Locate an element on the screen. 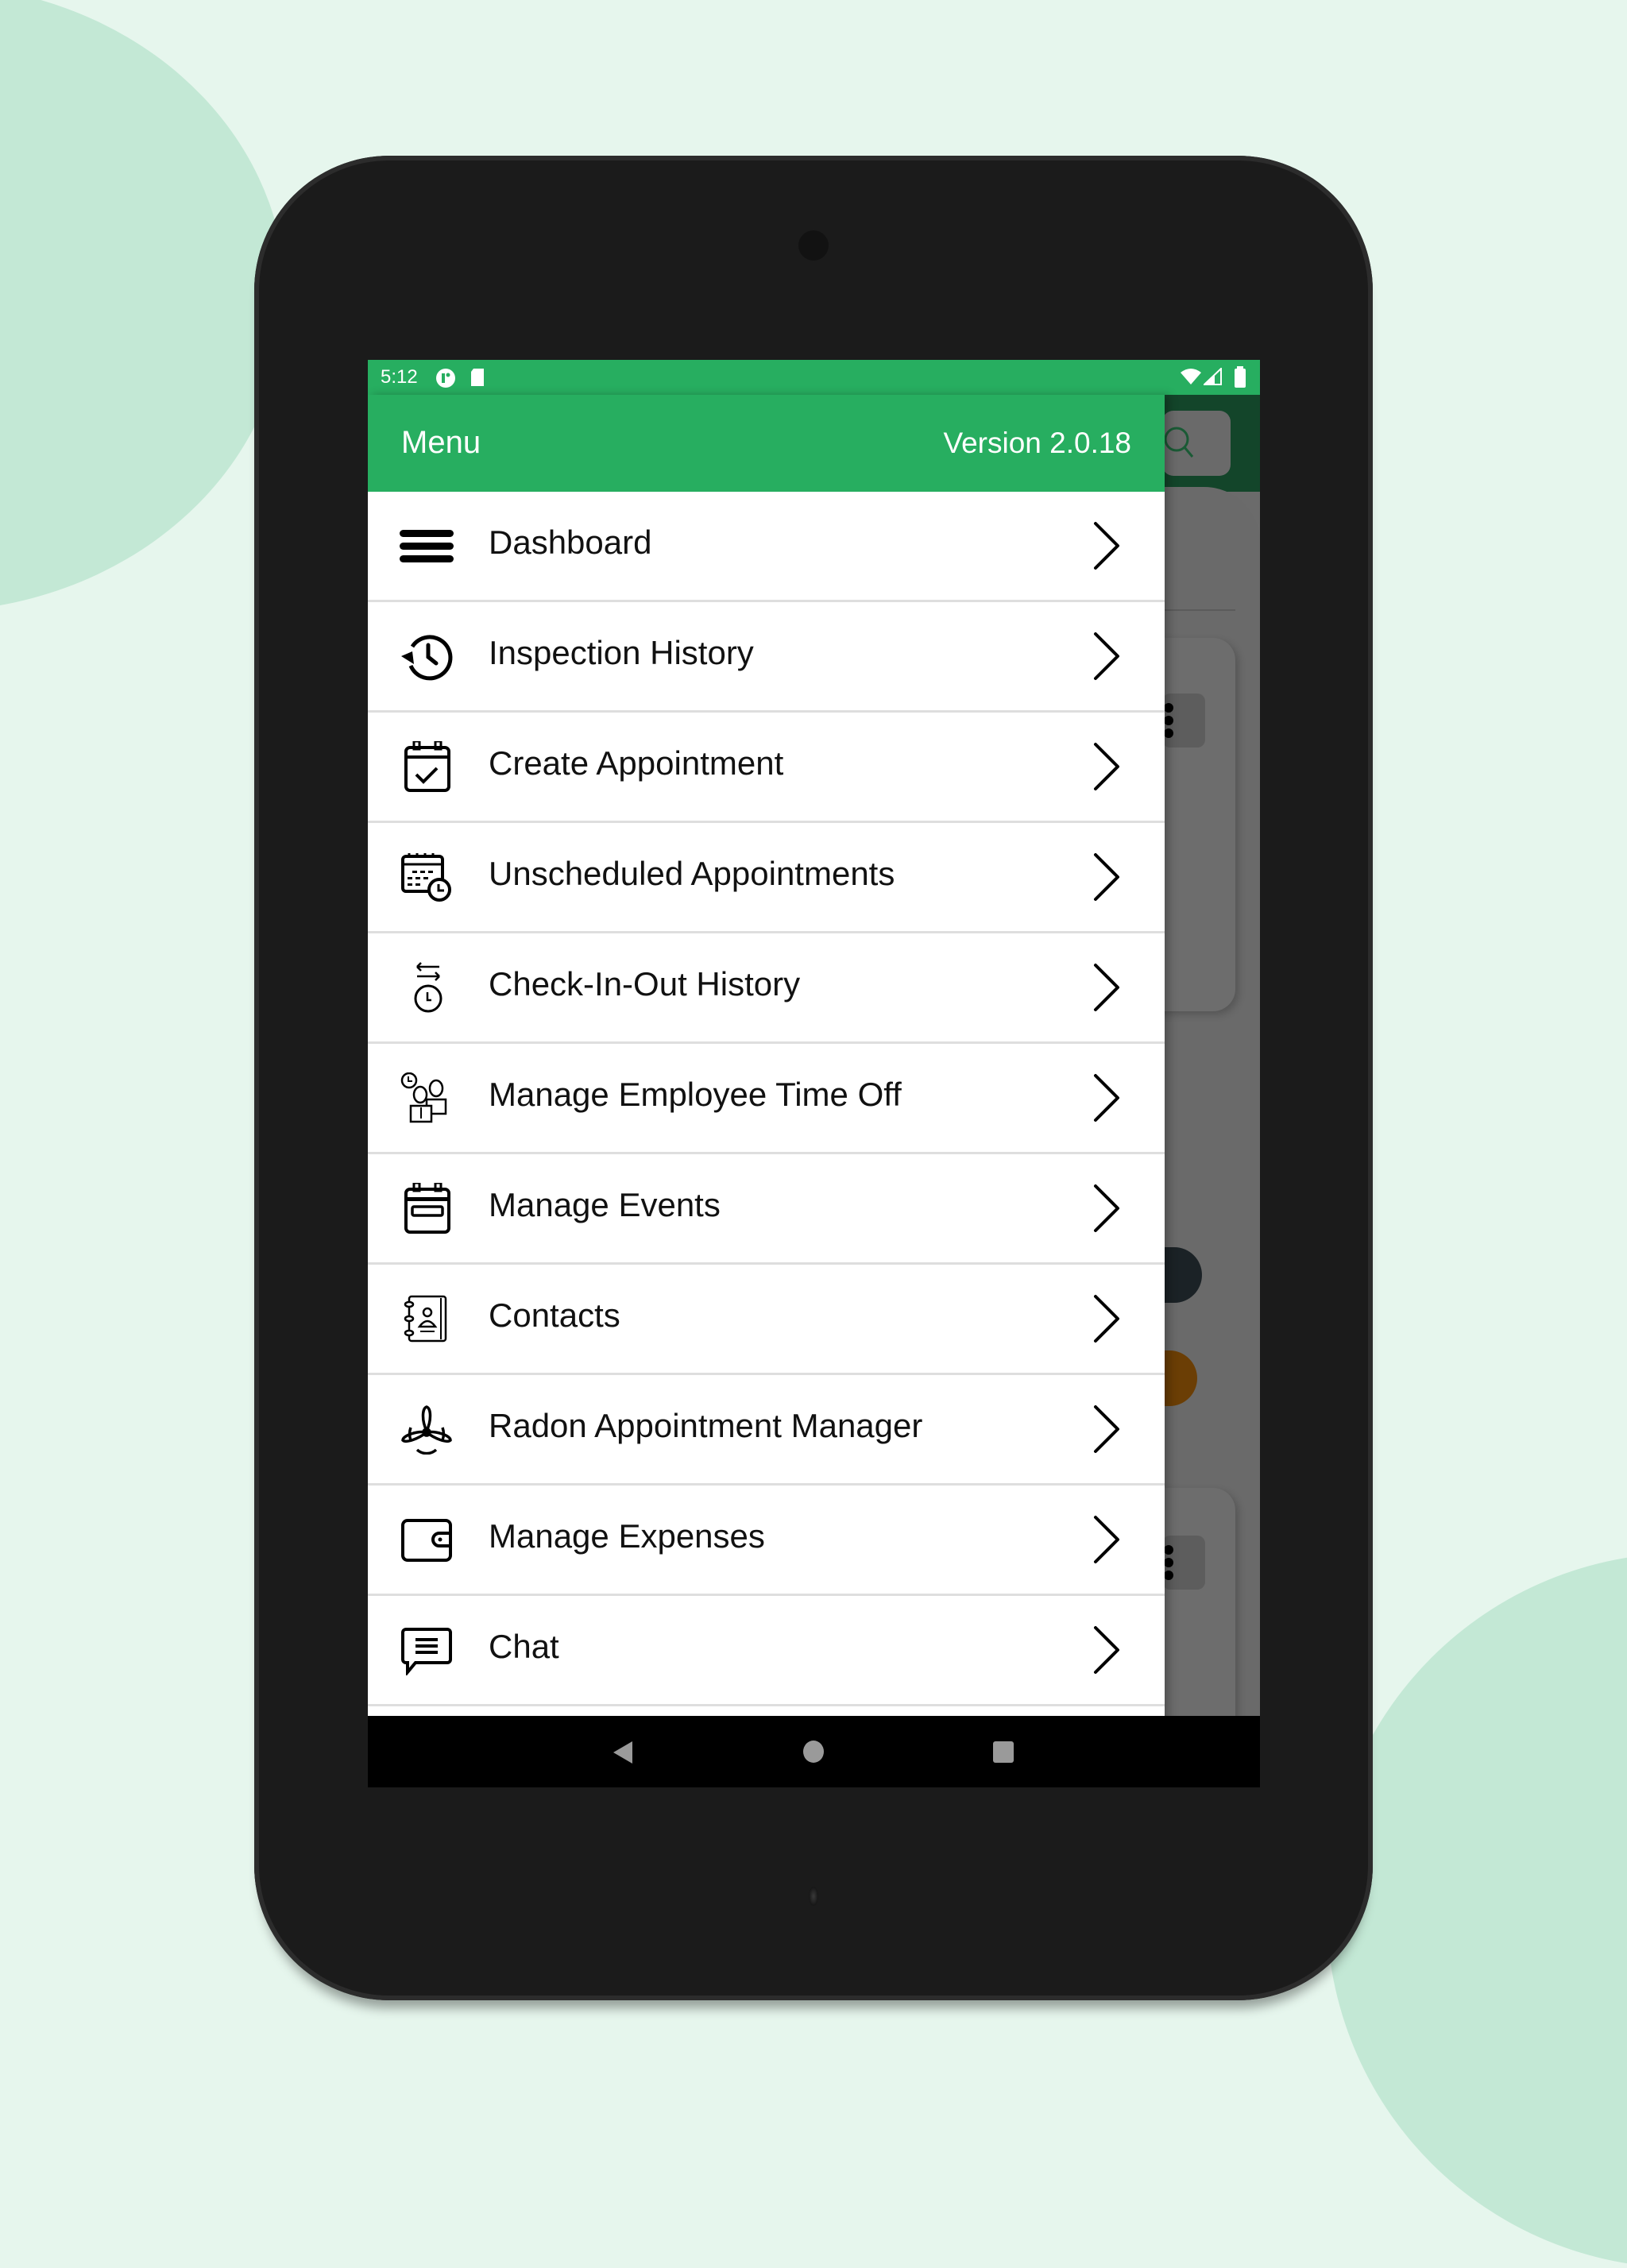 Image resolution: width=1627 pixels, height=2268 pixels. back-icon is located at coordinates (622, 1752).